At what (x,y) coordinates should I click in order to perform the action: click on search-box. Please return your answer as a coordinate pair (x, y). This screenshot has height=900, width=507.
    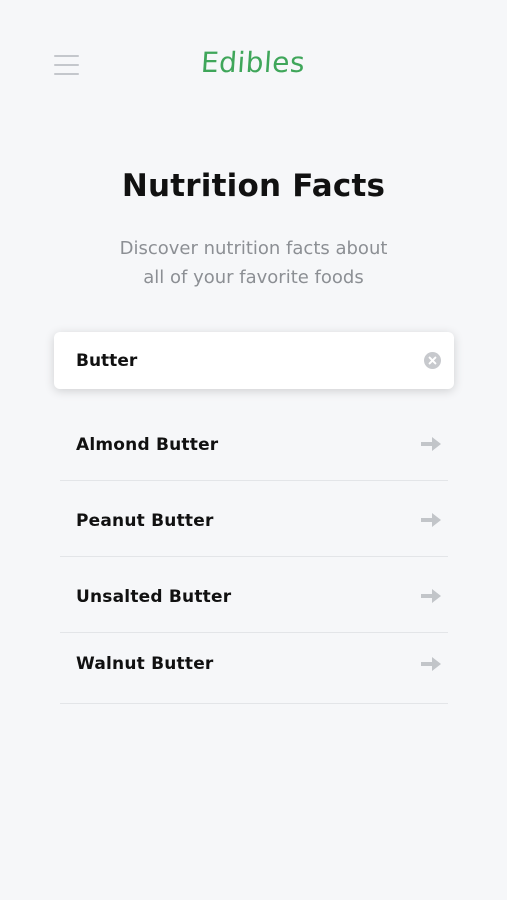
    Looking at the image, I should click on (254, 360).